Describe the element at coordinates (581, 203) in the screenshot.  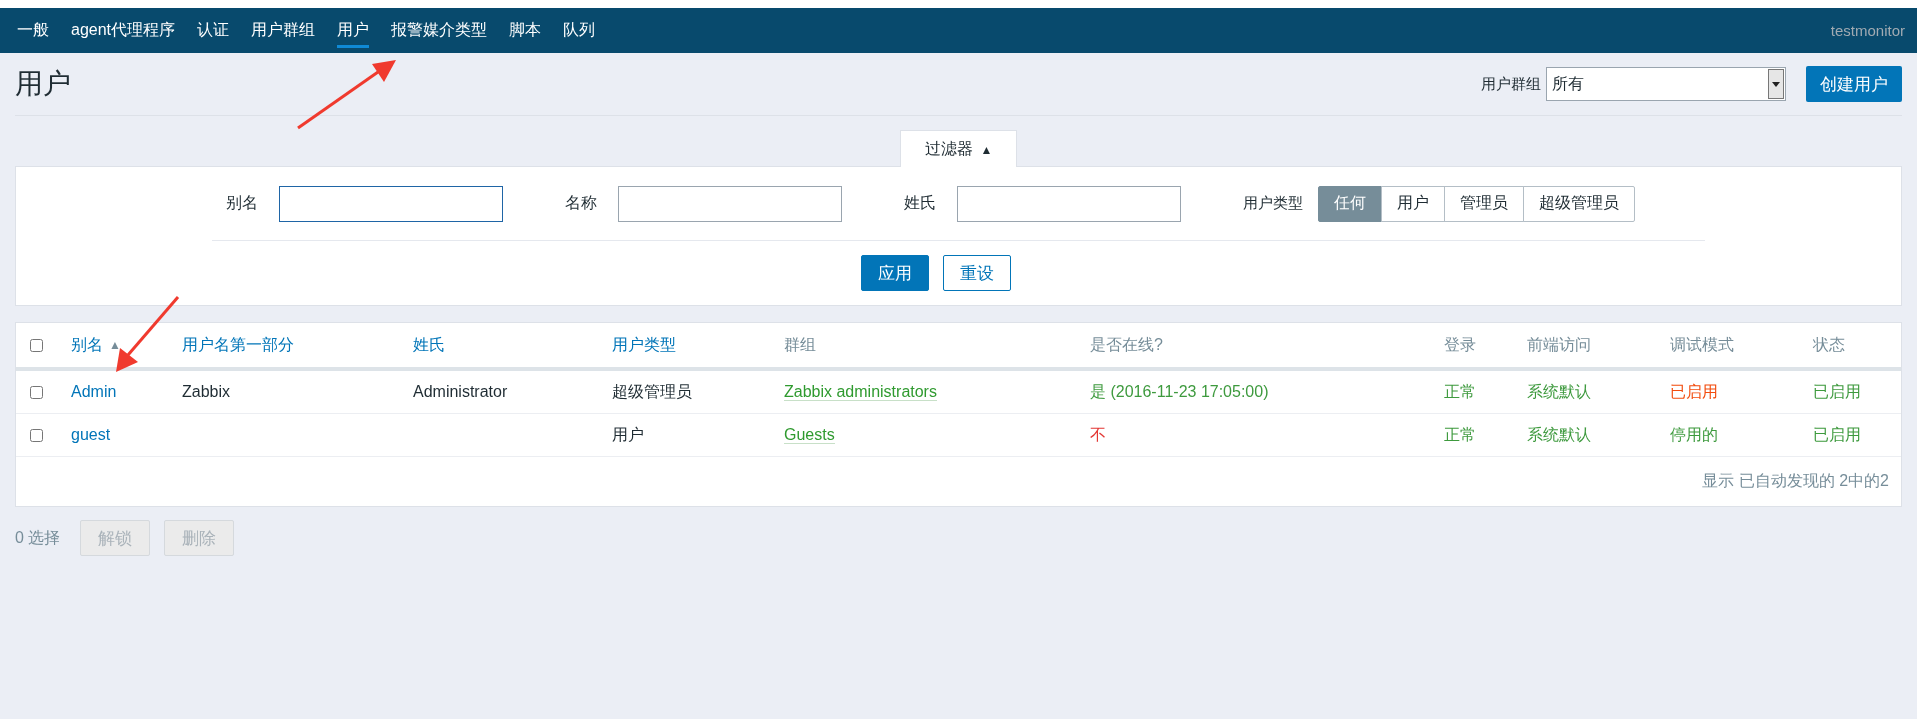
I see `field-label: 名称` at that location.